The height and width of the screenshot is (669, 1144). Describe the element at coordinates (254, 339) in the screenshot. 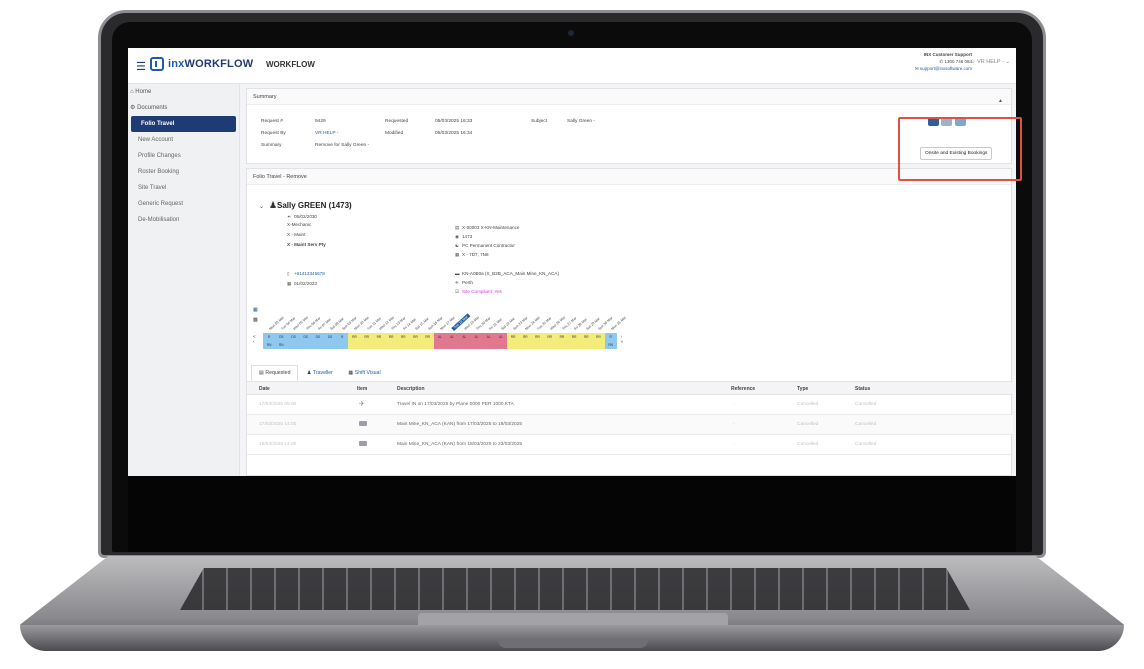

I see `calendar-prev: < ‹` at that location.